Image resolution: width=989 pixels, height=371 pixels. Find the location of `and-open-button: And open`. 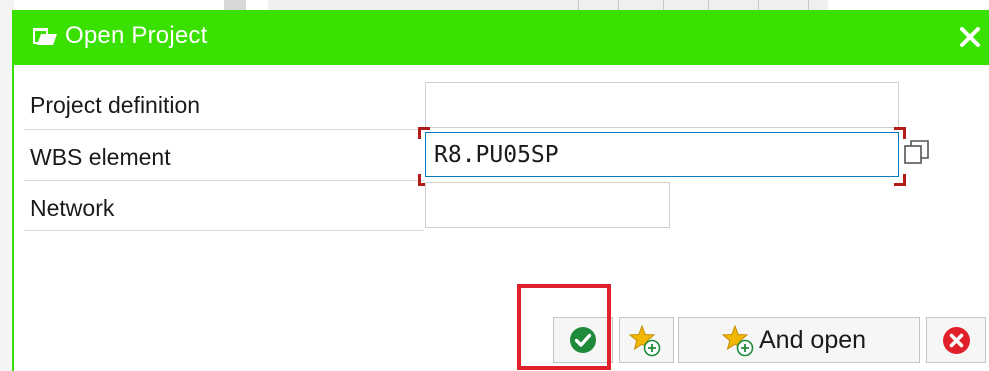

and-open-button: And open is located at coordinates (799, 340).